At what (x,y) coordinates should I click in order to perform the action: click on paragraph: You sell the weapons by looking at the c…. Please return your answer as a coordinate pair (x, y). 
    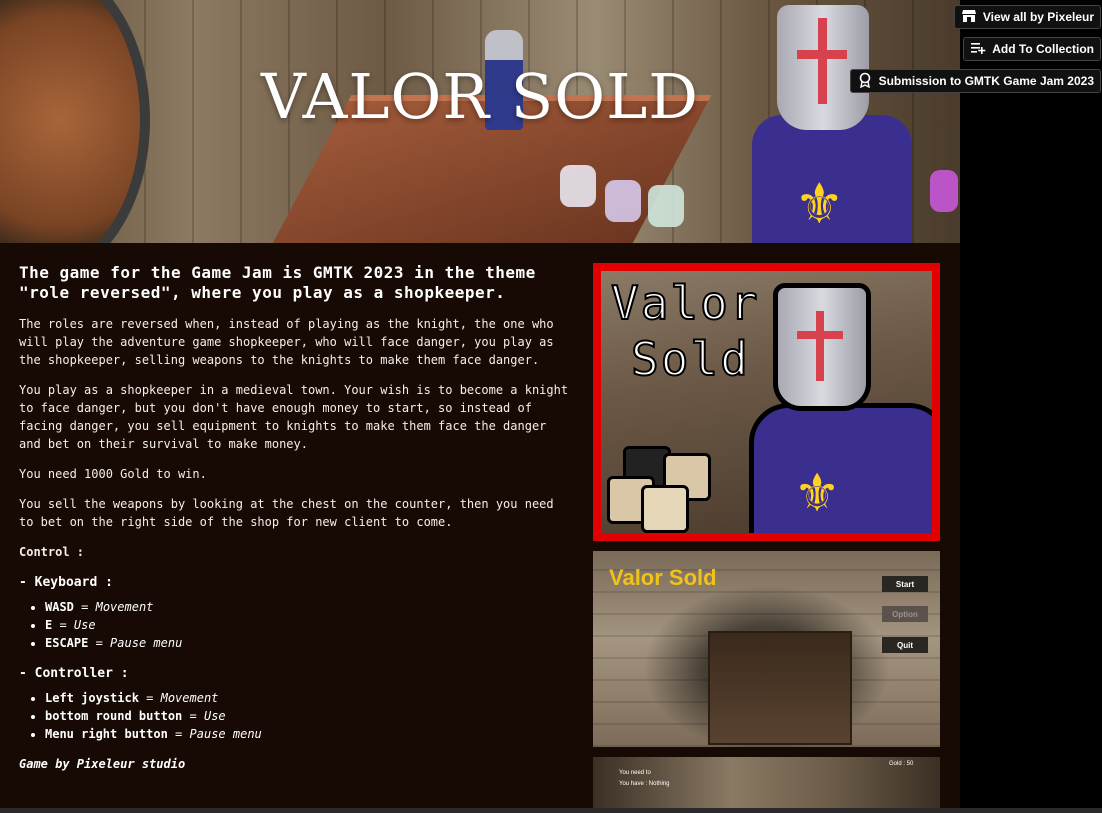
    Looking at the image, I should click on (286, 513).